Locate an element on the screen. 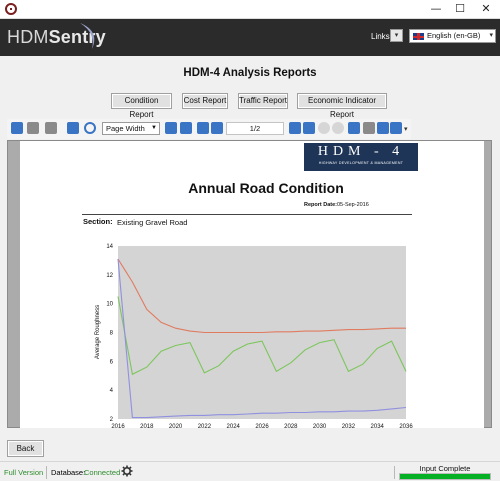 This screenshot has height=481, width=500. pan-hand-icon is located at coordinates (369, 128).